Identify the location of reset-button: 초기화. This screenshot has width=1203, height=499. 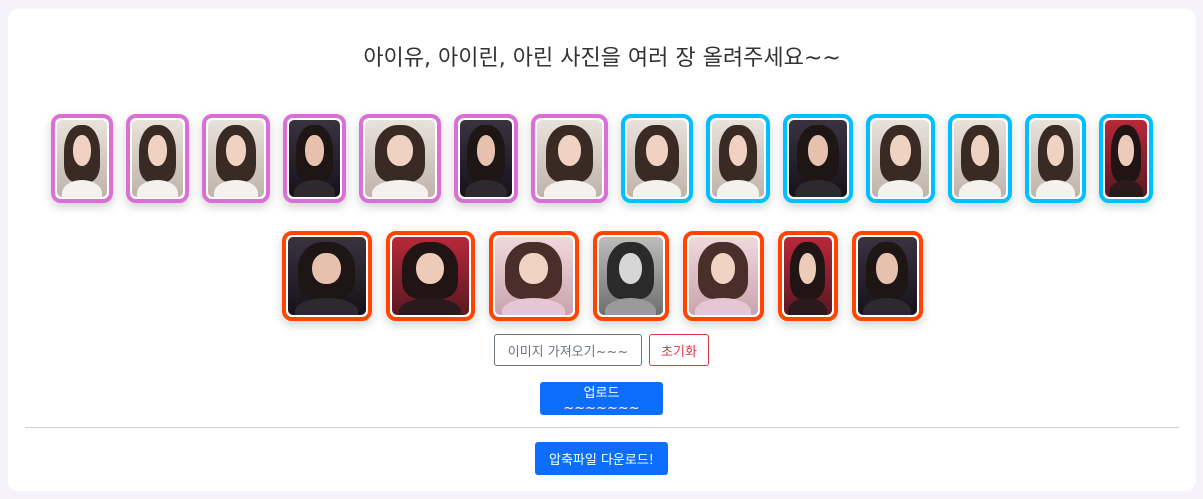
(679, 350).